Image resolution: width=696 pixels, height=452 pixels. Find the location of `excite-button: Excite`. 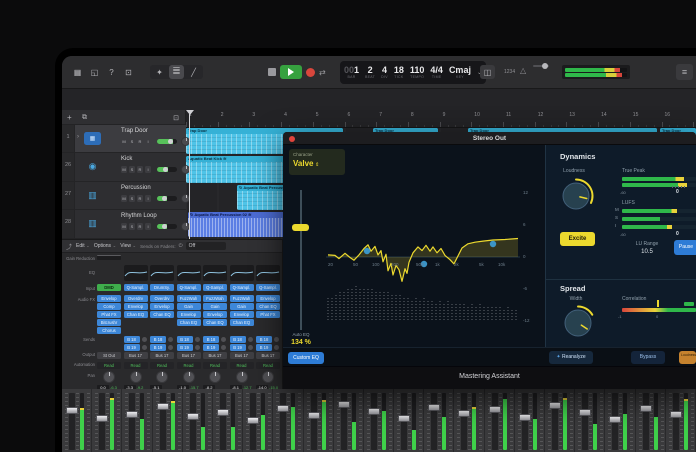

excite-button: Excite is located at coordinates (577, 239).